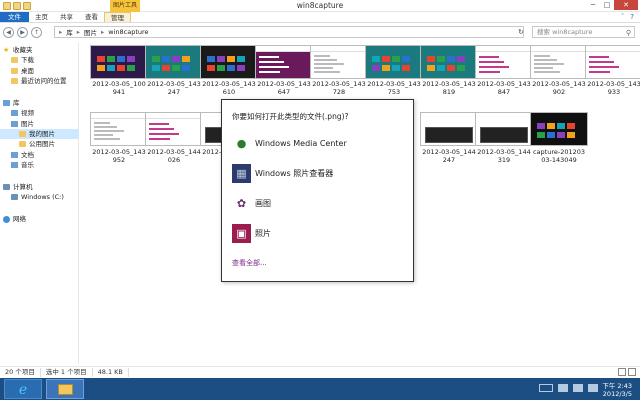  What do you see at coordinates (16, 50) in the screenshot?
I see `sidebar-item: ★ 收藏夹` at bounding box center [16, 50].